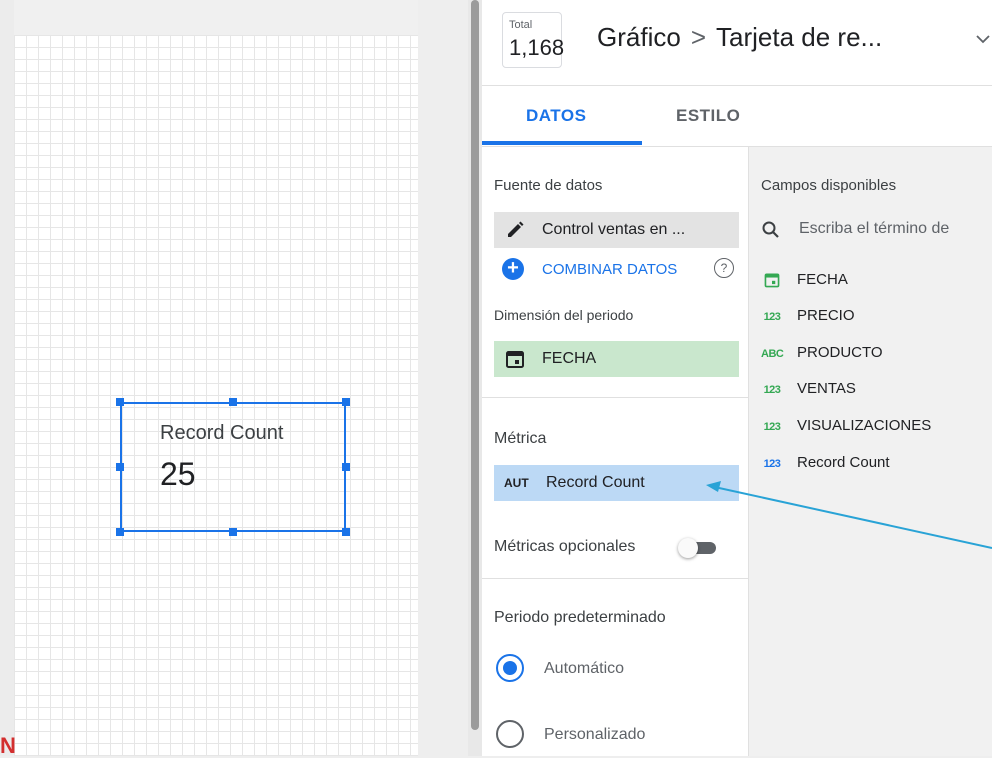 The image size is (992, 758). I want to click on radio-automatic-label: Automático, so click(584, 668).